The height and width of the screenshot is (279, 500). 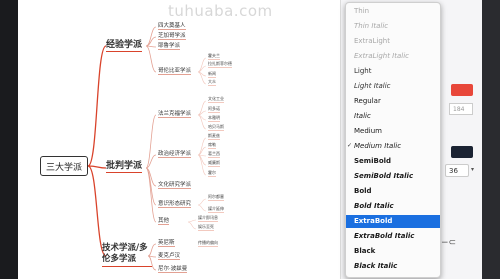 What do you see at coordinates (208, 218) in the screenshot?
I see `leaf-node: 媒介即讯息` at bounding box center [208, 218].